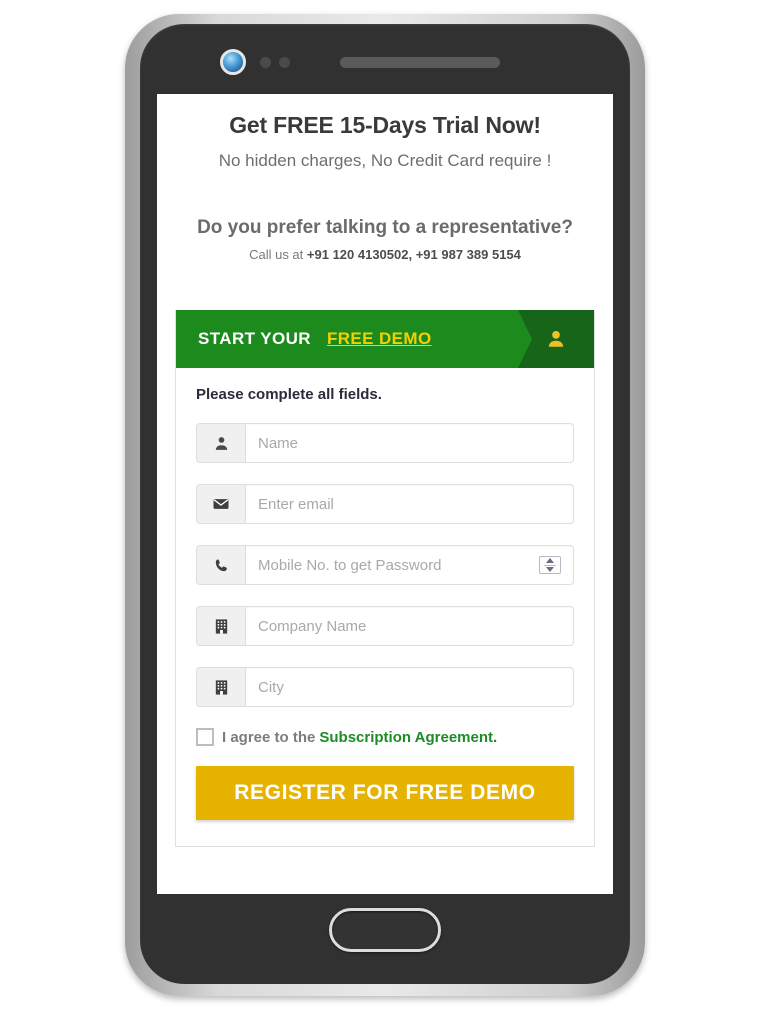 This screenshot has height=1024, width=768. I want to click on mobile-input, so click(392, 565).